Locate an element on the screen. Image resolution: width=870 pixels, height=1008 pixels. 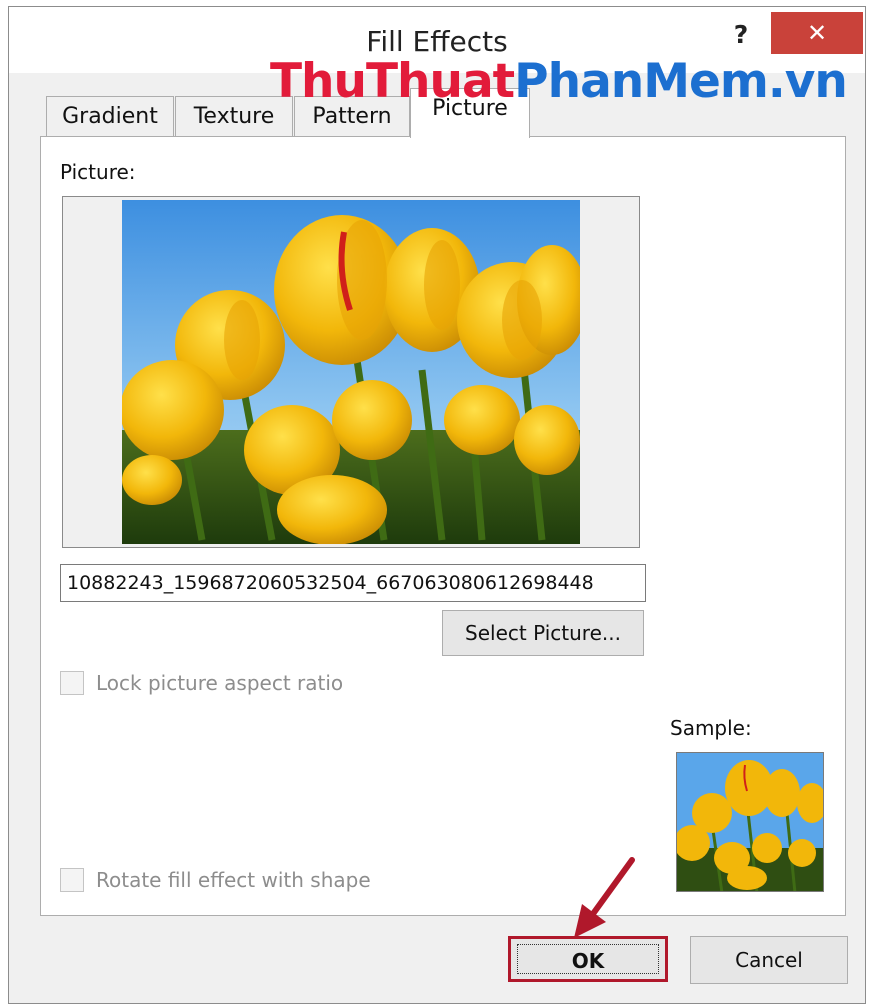
ok-button-label: OK is located at coordinates (588, 961).